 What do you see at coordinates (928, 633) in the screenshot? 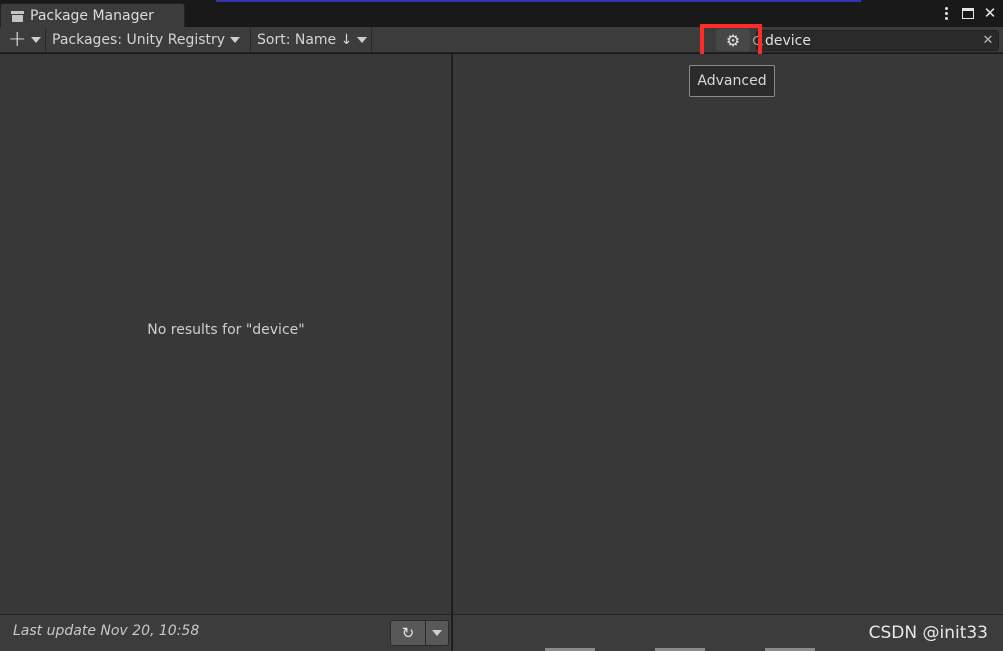
I see `watermark: CSDN @init33` at bounding box center [928, 633].